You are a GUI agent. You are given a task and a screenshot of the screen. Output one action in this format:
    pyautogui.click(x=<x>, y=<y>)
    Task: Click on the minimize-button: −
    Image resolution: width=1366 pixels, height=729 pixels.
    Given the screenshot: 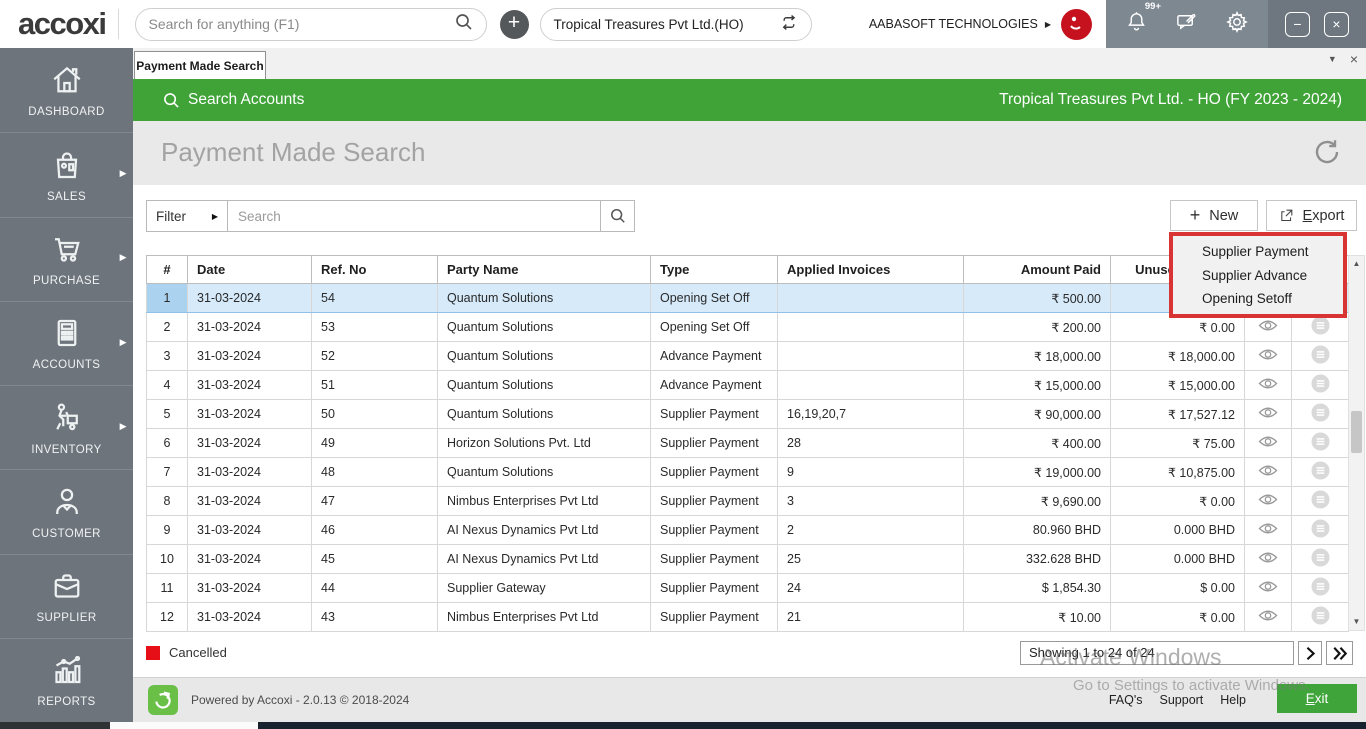 What is the action you would take?
    pyautogui.click(x=1297, y=24)
    